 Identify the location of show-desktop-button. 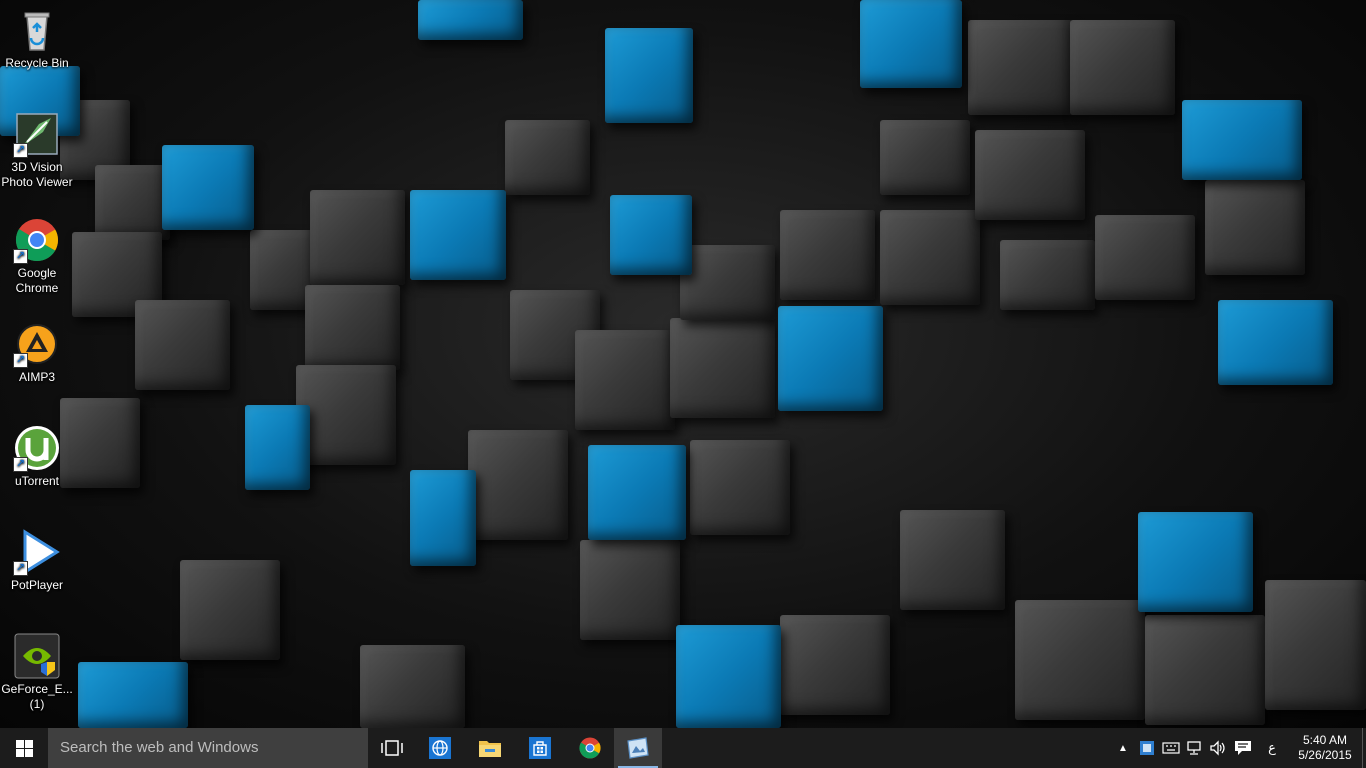
(1364, 748).